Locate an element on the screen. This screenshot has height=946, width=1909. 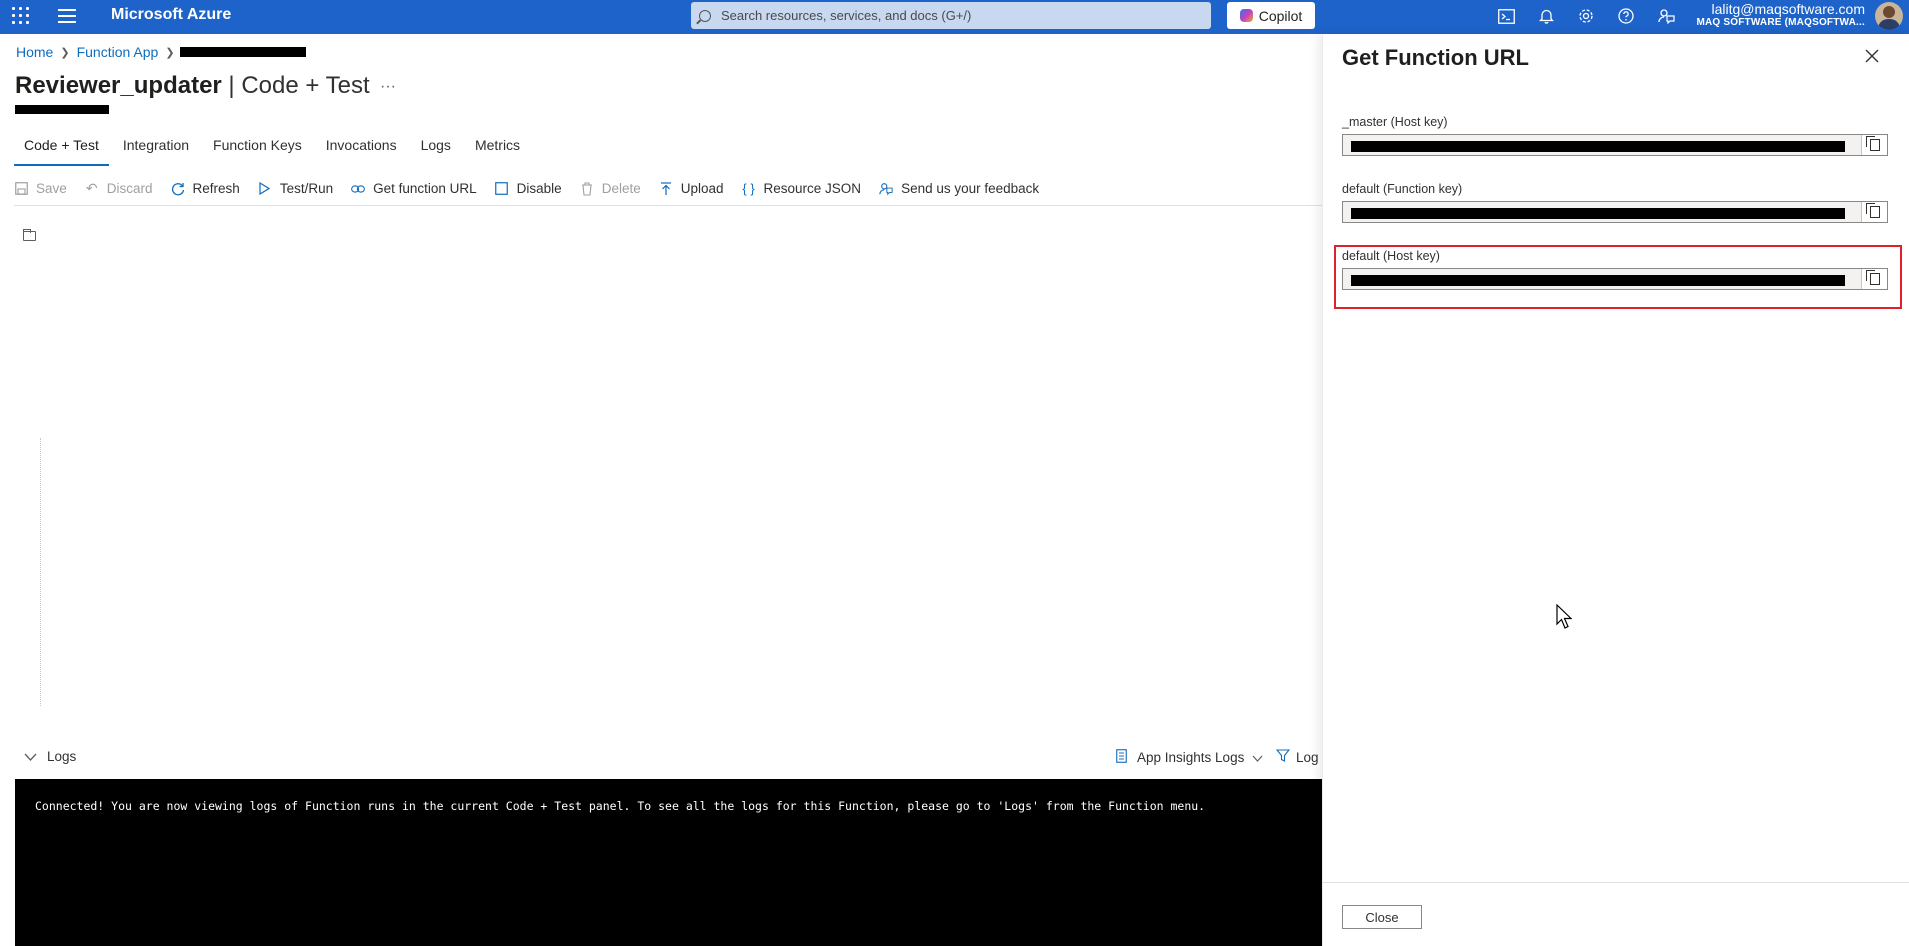
braces-icon: { } is located at coordinates (748, 188).